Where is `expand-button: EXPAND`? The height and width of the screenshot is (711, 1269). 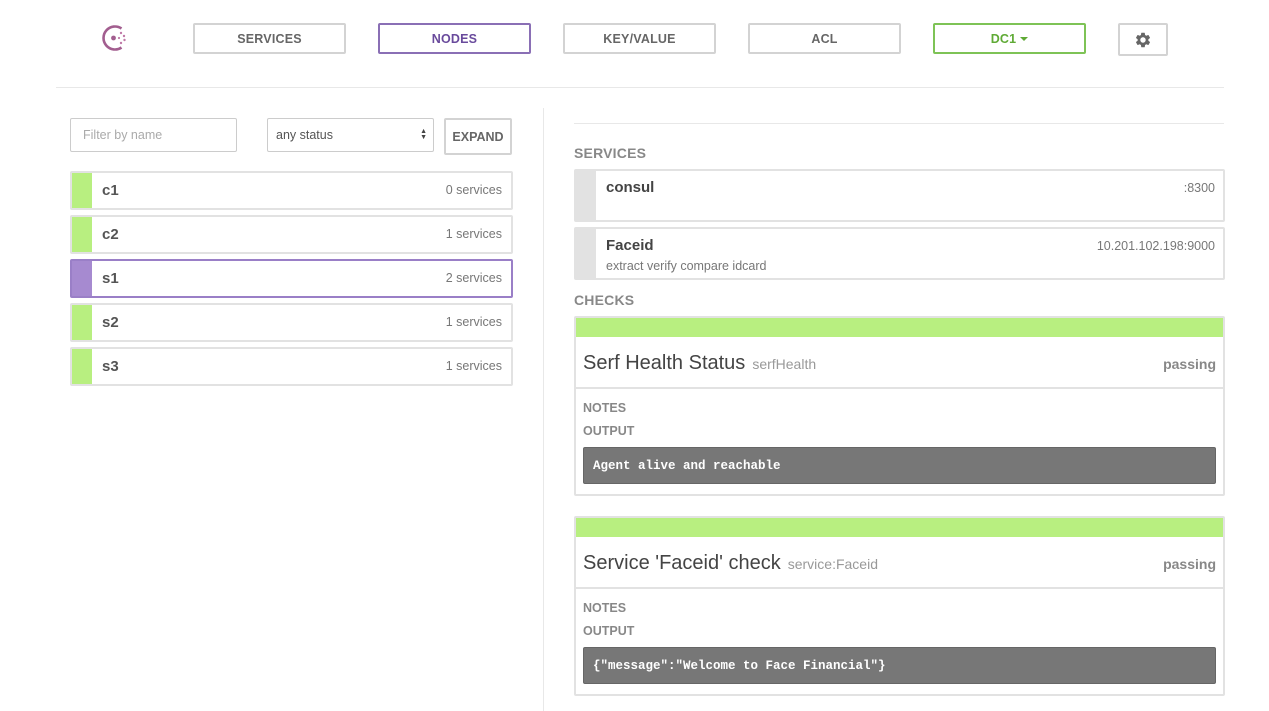 expand-button: EXPAND is located at coordinates (478, 136).